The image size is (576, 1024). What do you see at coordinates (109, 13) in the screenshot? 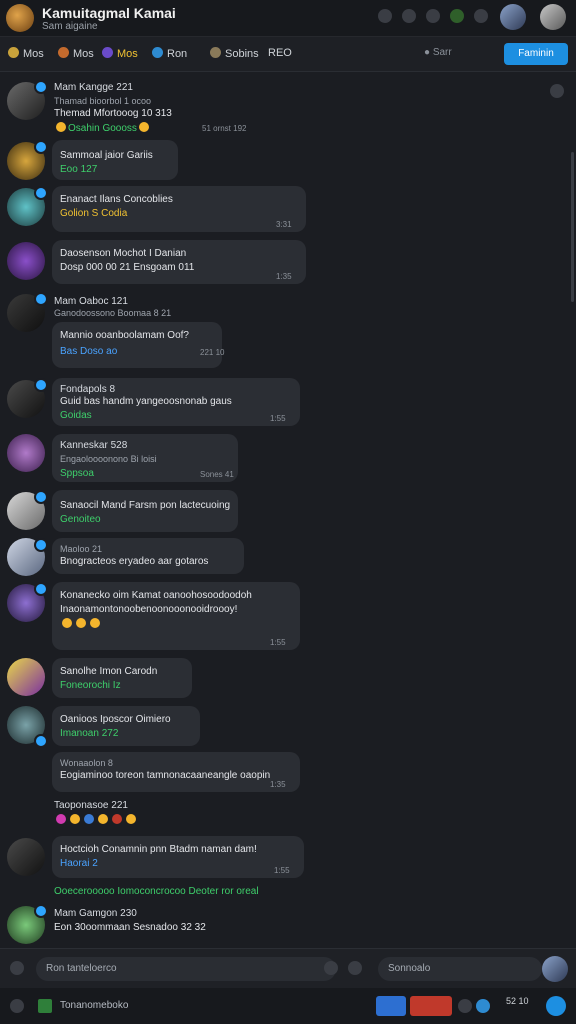
I see `window-title: Kamuitagmal Kamai` at bounding box center [109, 13].